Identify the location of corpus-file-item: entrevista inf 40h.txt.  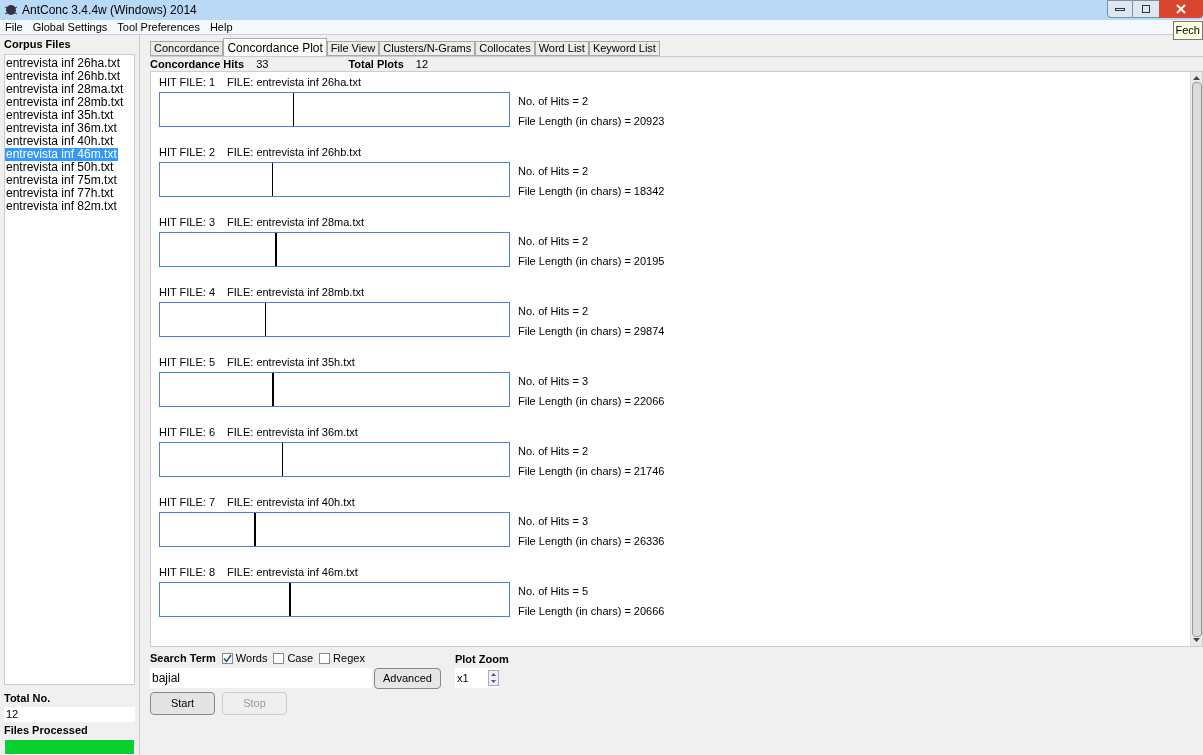
(60, 141).